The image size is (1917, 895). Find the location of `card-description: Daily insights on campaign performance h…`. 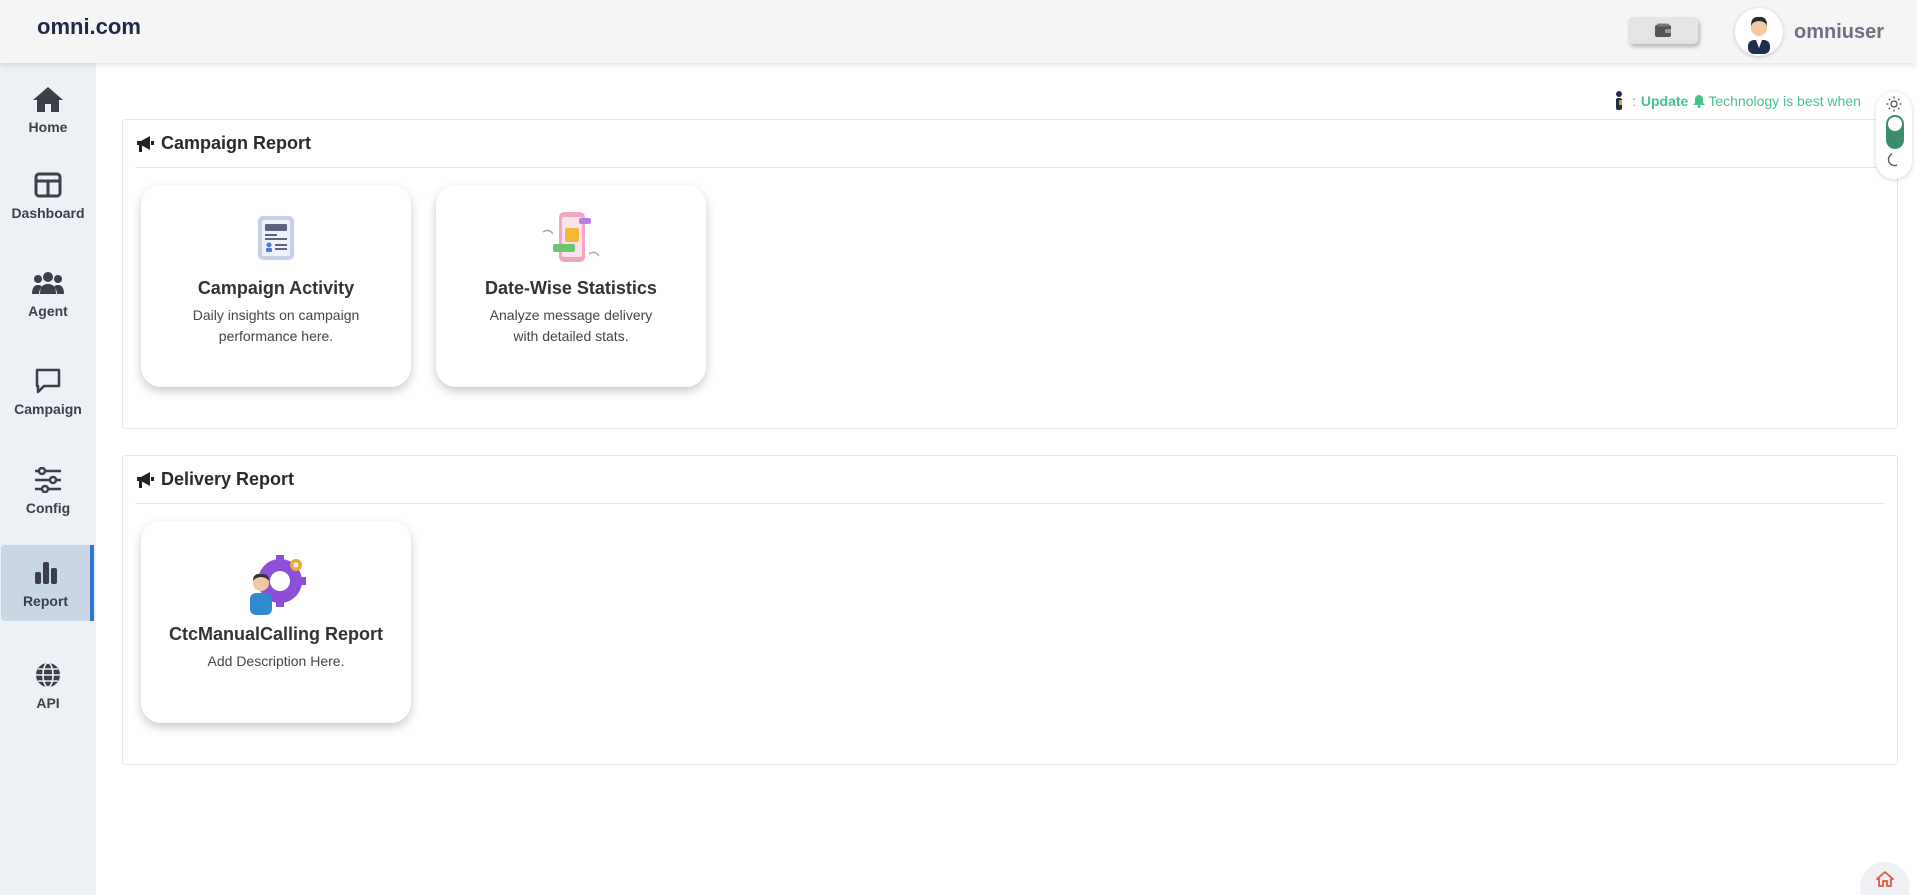

card-description: Daily insights on campaign performance h… is located at coordinates (276, 325).